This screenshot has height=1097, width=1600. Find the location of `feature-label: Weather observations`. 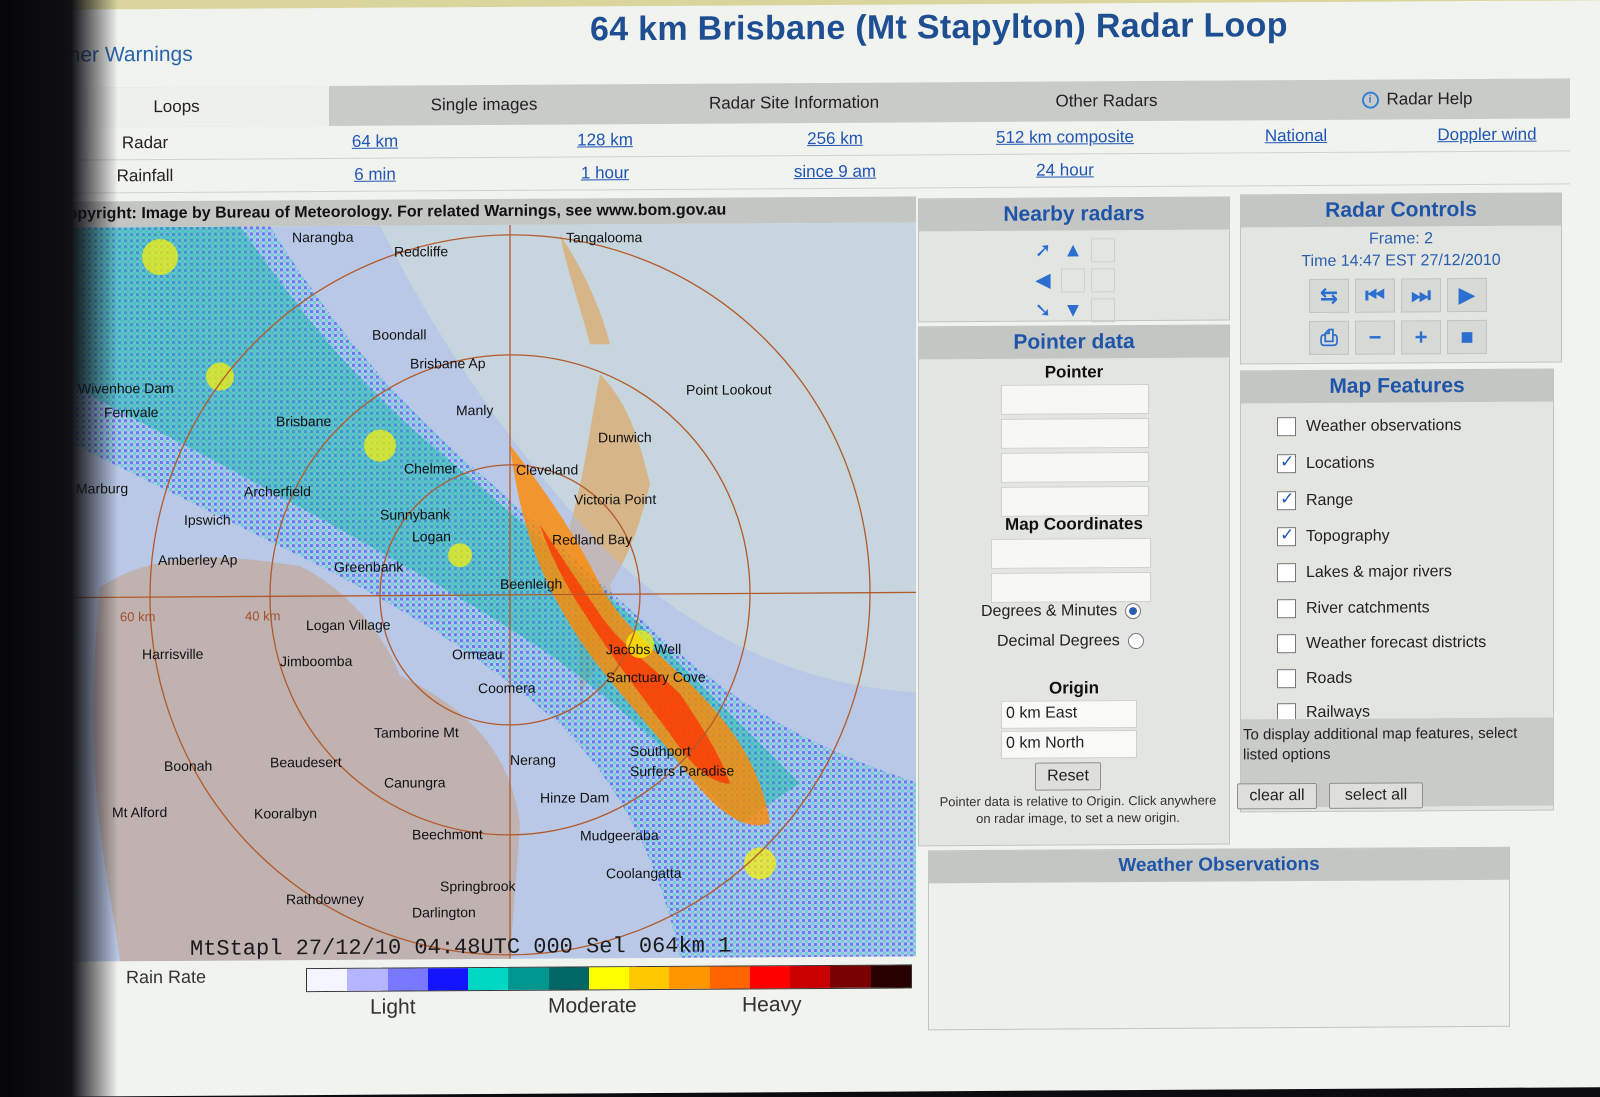

feature-label: Weather observations is located at coordinates (1384, 425).